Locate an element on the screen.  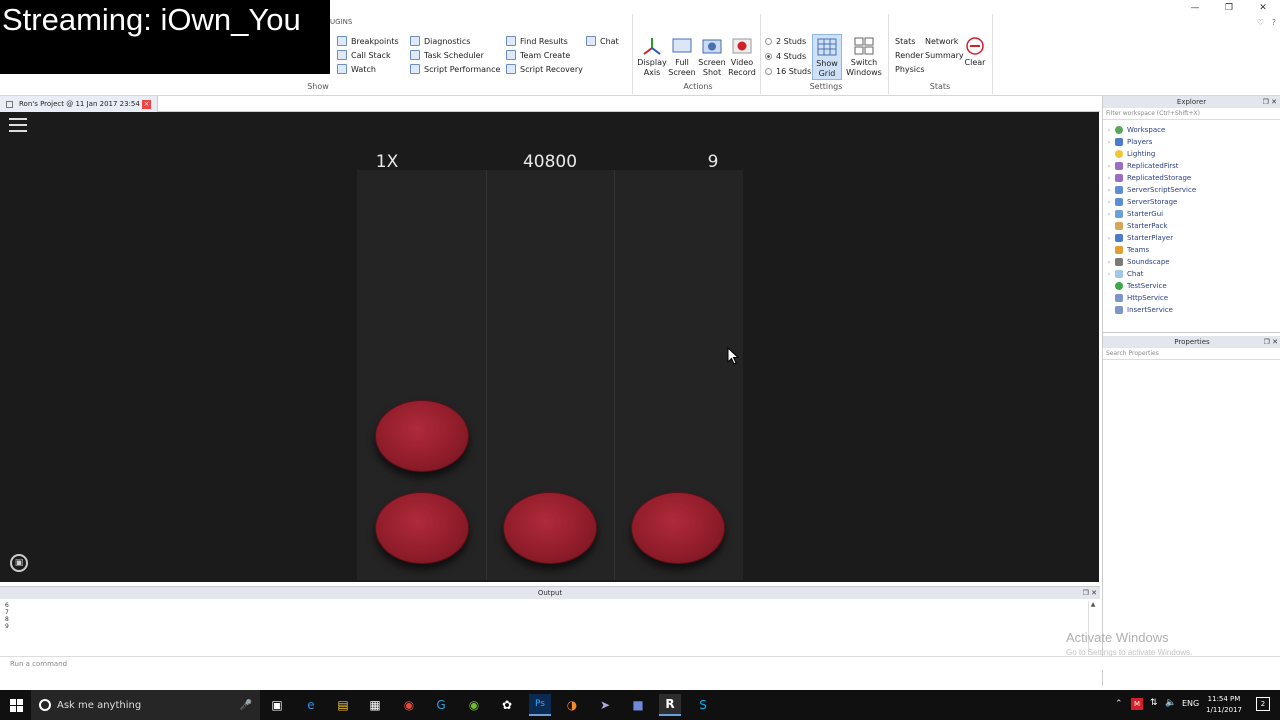
tray-app-icon: M is located at coordinates (1137, 704).